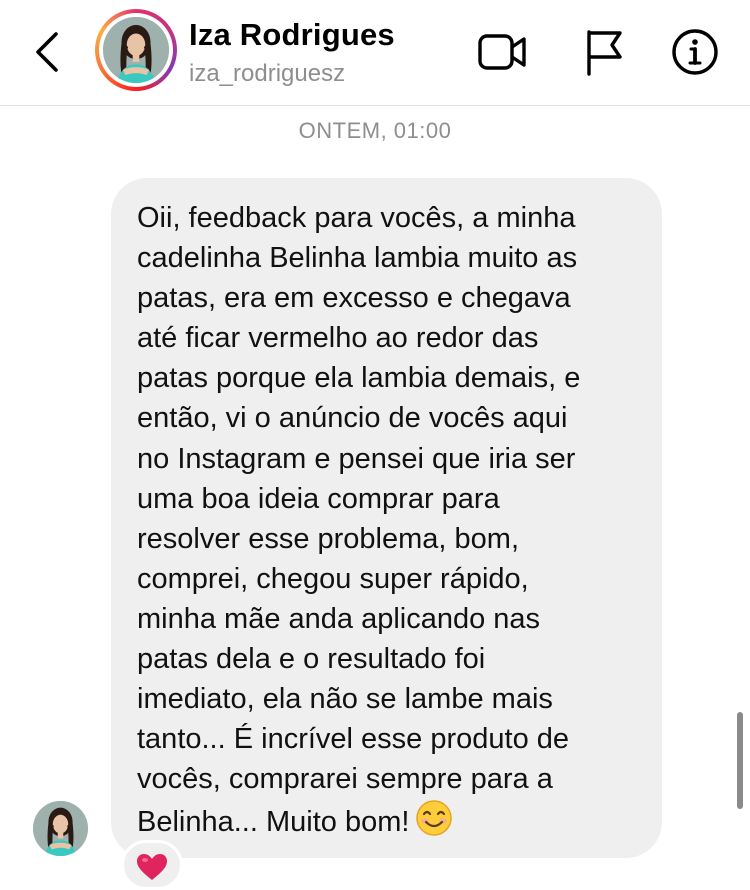 This screenshot has height=890, width=750. What do you see at coordinates (375, 130) in the screenshot?
I see `message-timestamp: ONTEM, 01:00` at bounding box center [375, 130].